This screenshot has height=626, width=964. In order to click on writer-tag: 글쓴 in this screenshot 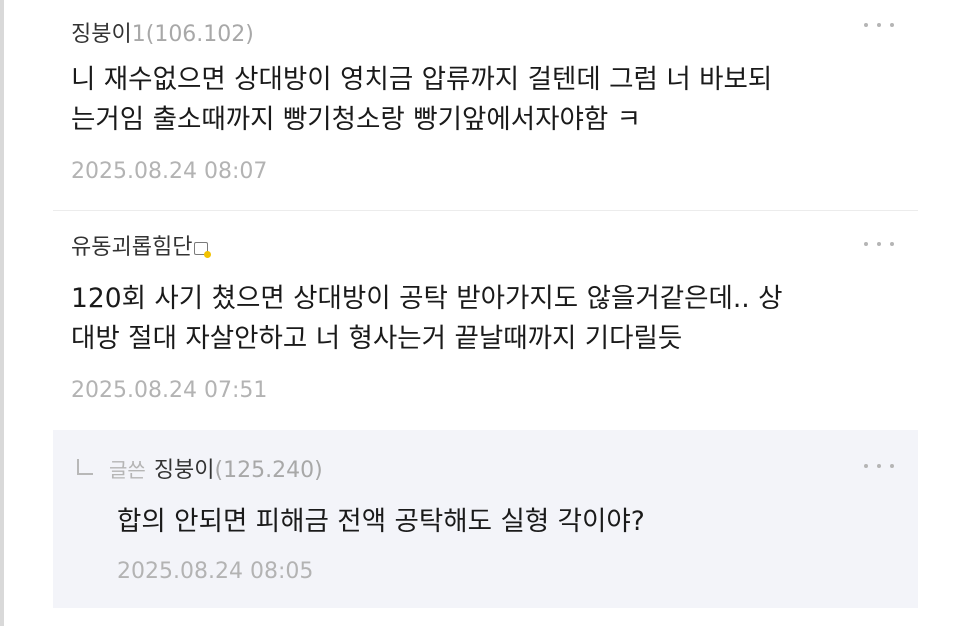, I will do `click(127, 470)`.